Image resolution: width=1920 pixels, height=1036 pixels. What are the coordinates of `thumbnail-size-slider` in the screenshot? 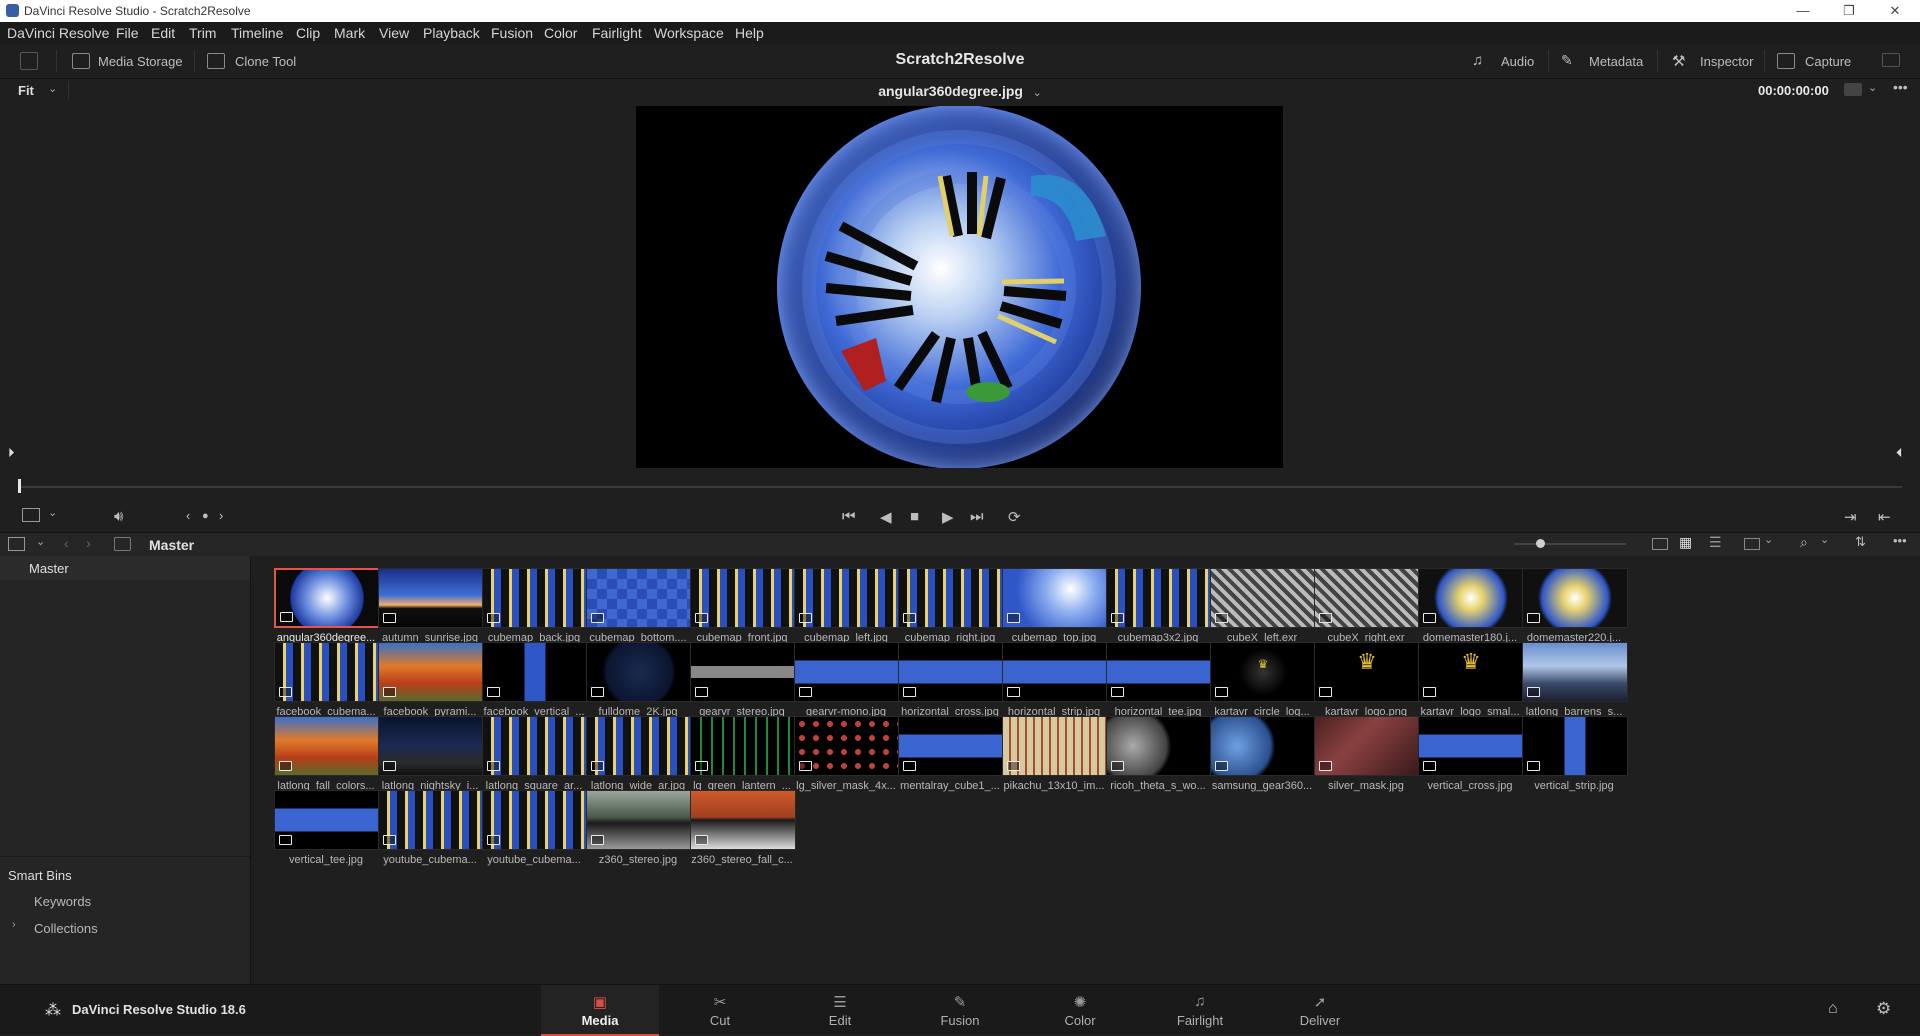 It's located at (1570, 544).